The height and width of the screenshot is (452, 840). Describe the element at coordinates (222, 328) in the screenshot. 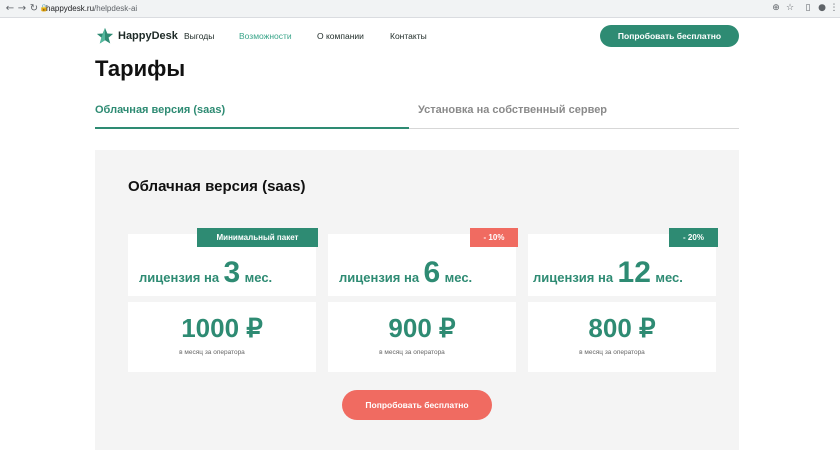

I see `plan-price: 1000 ₽` at that location.